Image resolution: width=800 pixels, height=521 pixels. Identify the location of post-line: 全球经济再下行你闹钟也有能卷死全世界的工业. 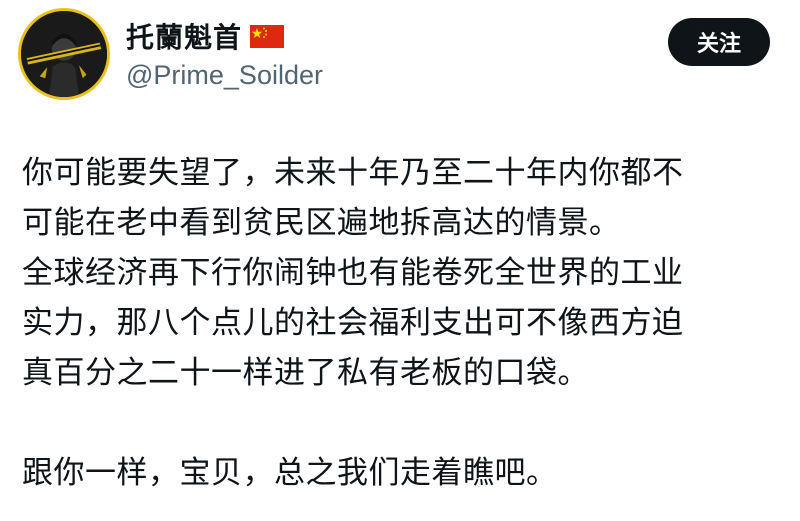
(353, 273).